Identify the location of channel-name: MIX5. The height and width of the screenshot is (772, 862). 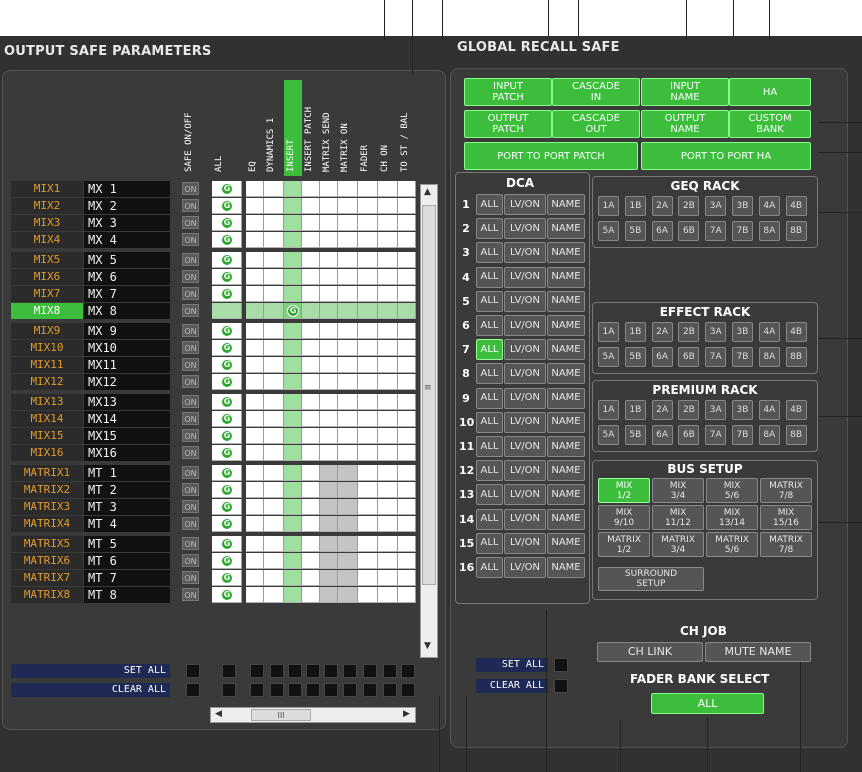
(47, 260).